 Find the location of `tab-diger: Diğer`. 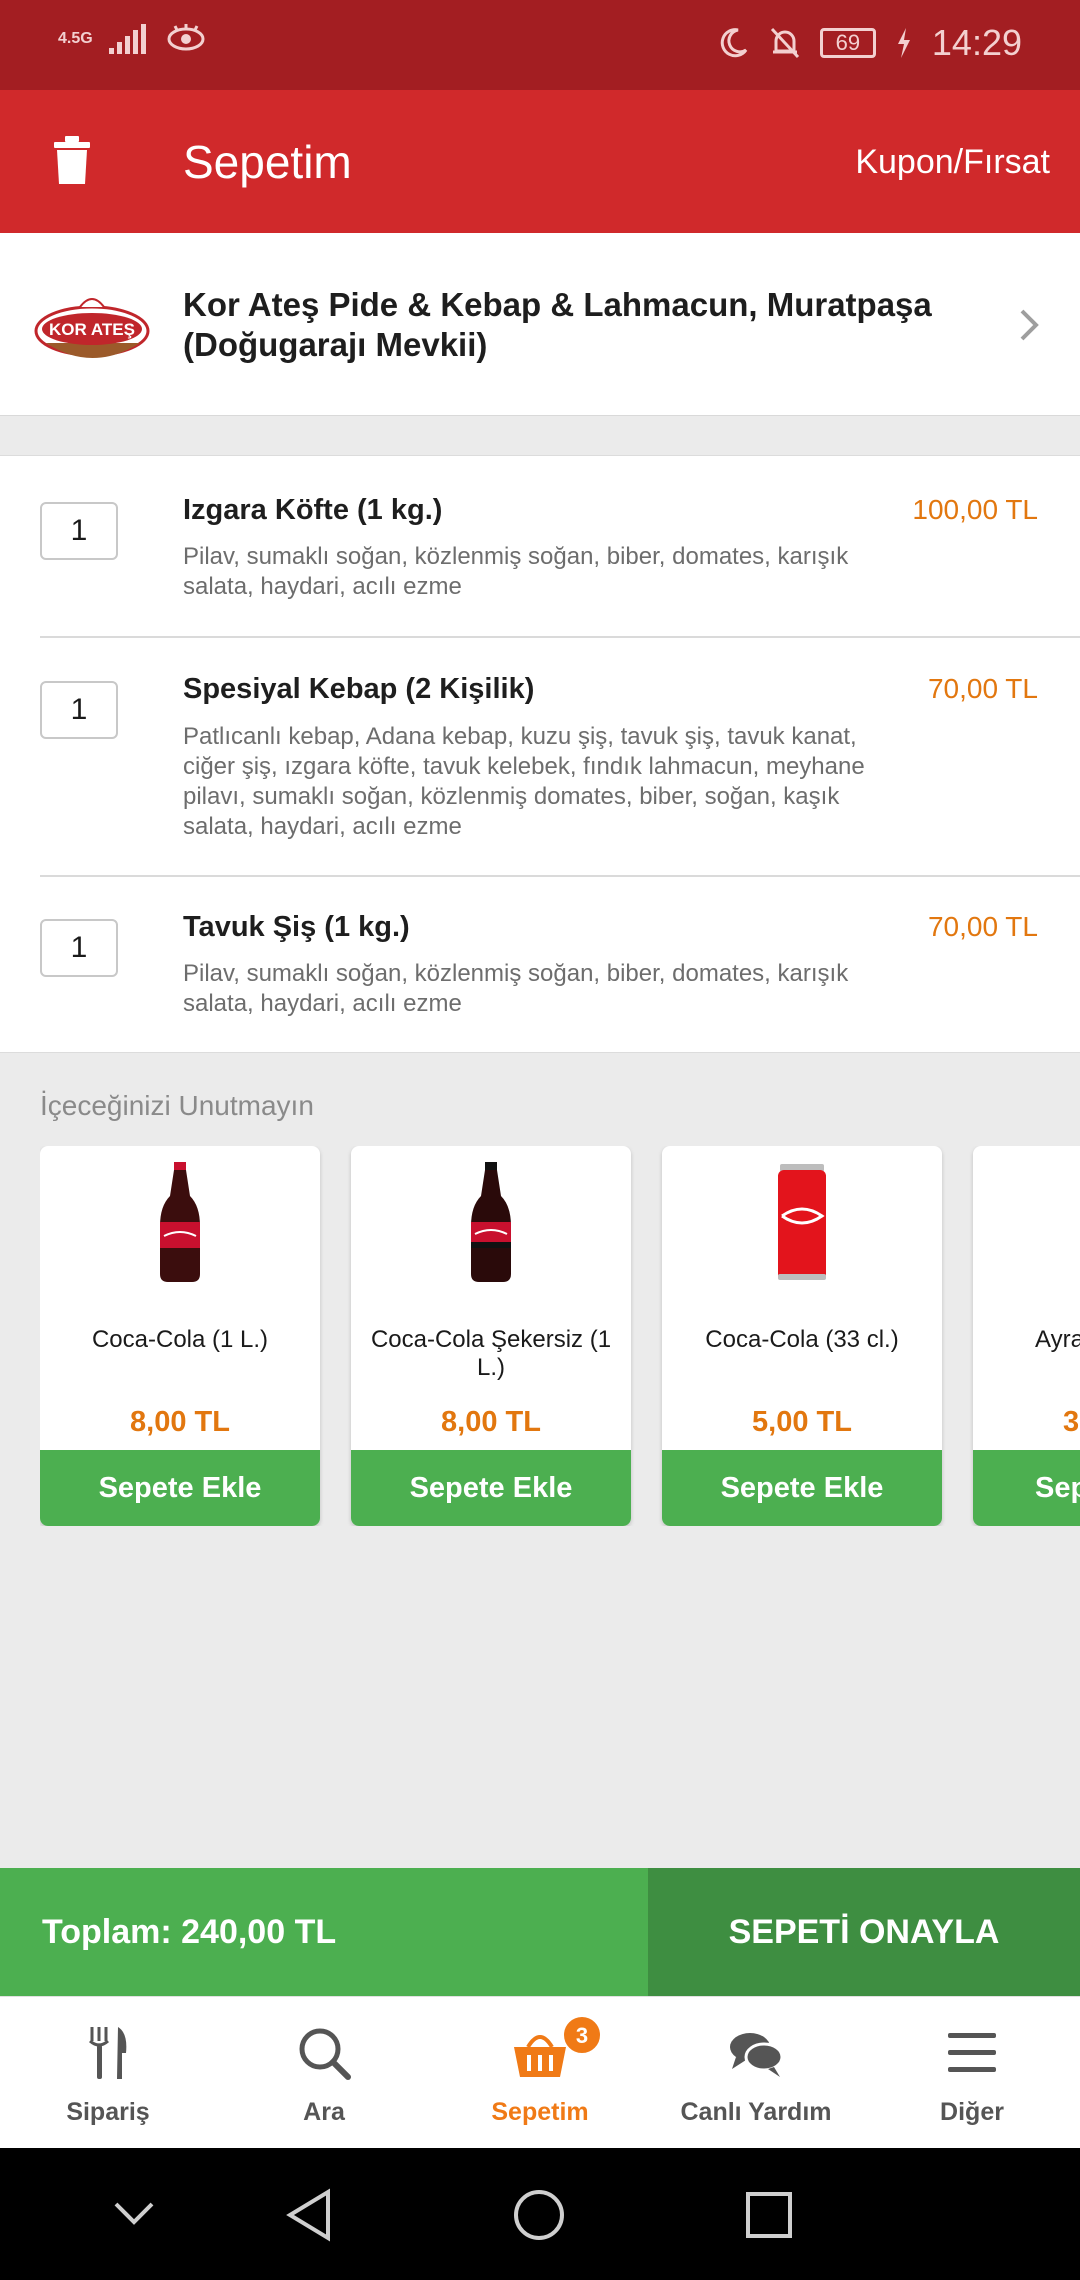

tab-diger: Diğer is located at coordinates (972, 2073).